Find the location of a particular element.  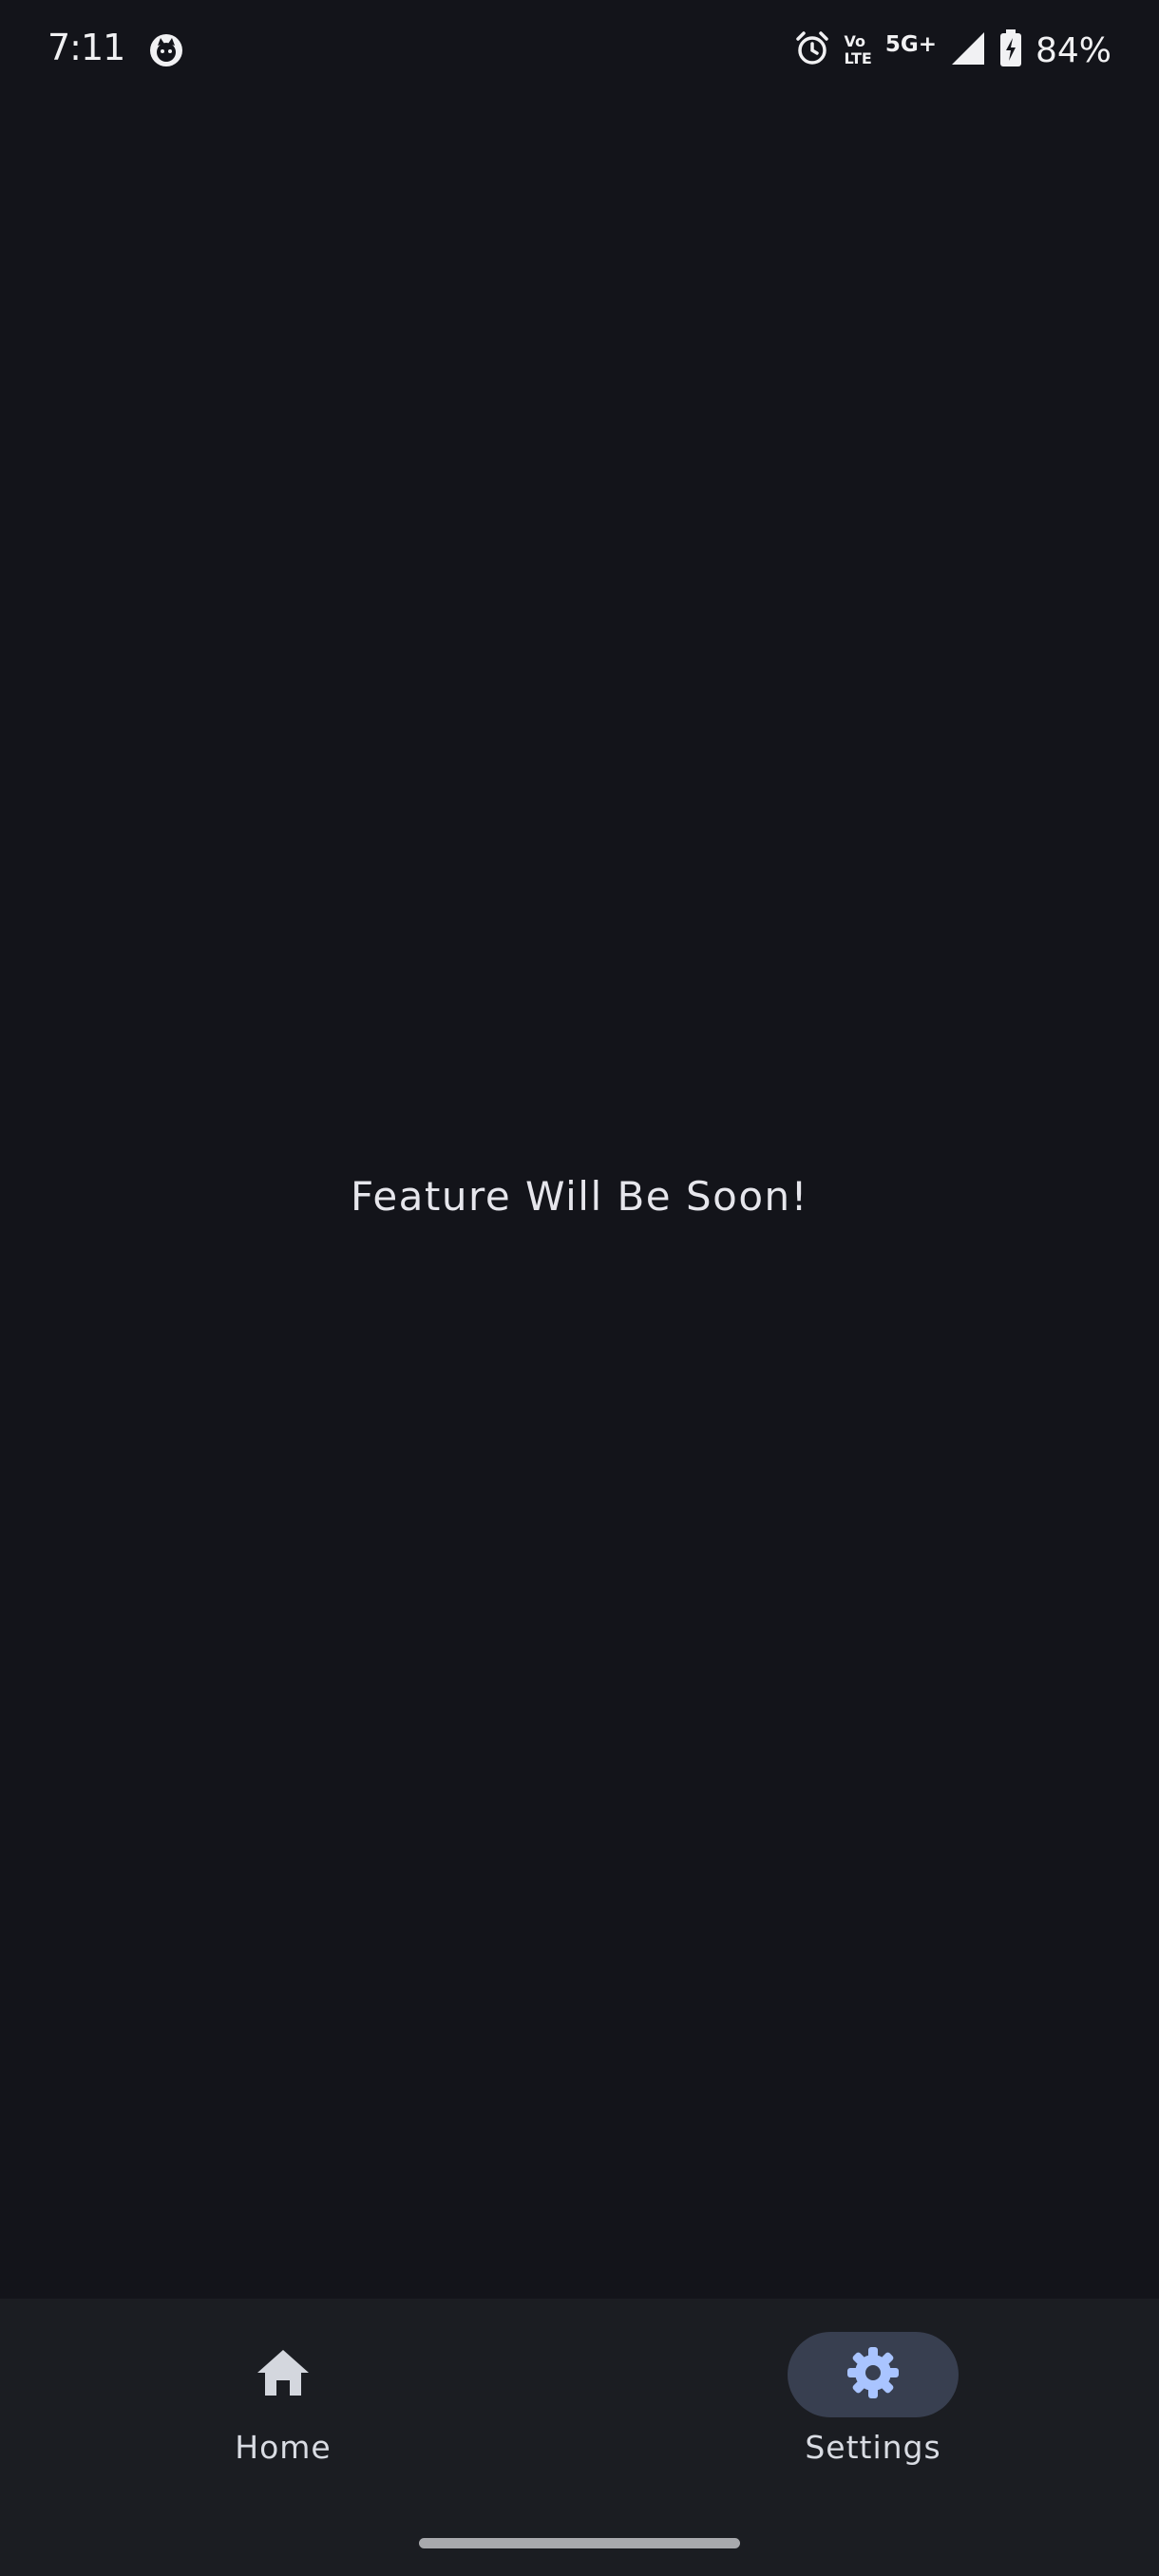

nav-item-settings: Settings is located at coordinates (873, 2408).